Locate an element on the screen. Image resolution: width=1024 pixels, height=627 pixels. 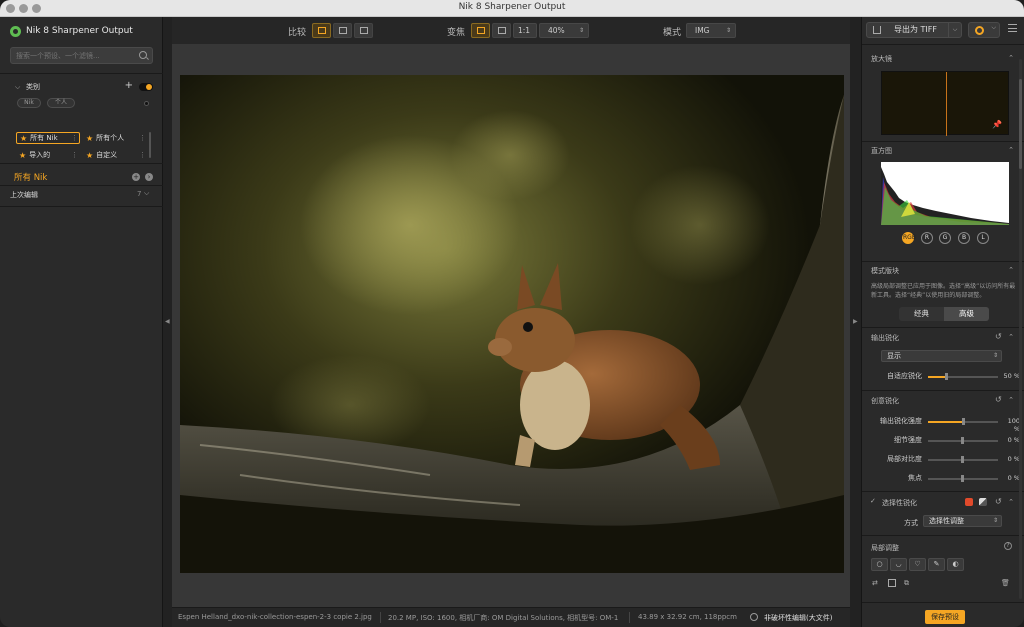
creative-sharpening-title: 创意锐化 is located at coordinates (885, 401).